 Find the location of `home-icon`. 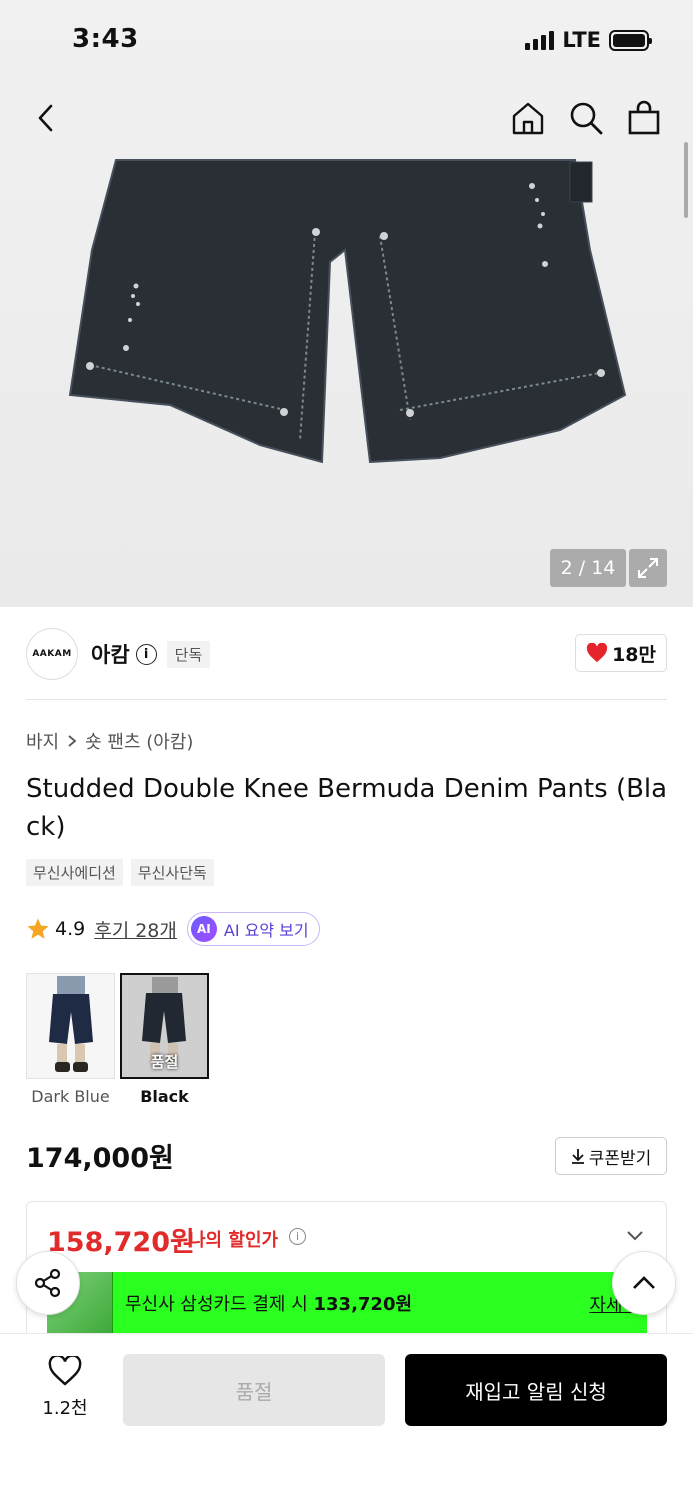

home-icon is located at coordinates (528, 118).